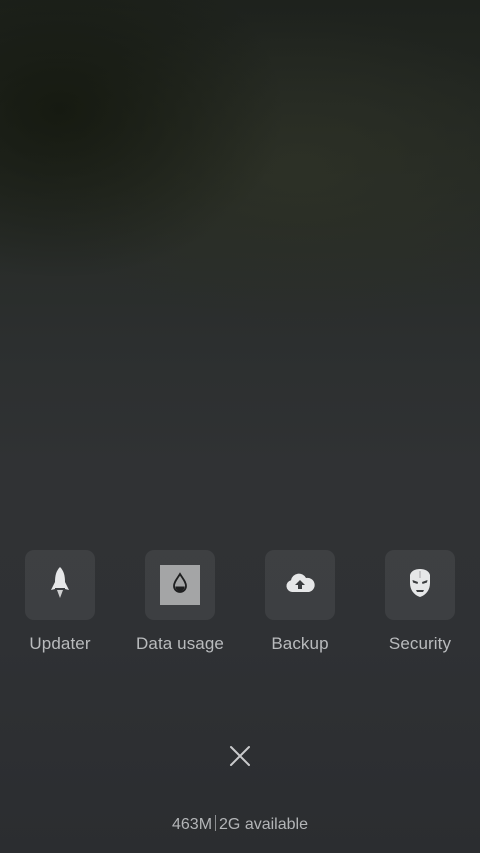  Describe the element at coordinates (180, 643) in the screenshot. I see `data-usage-label: Data usage` at that location.